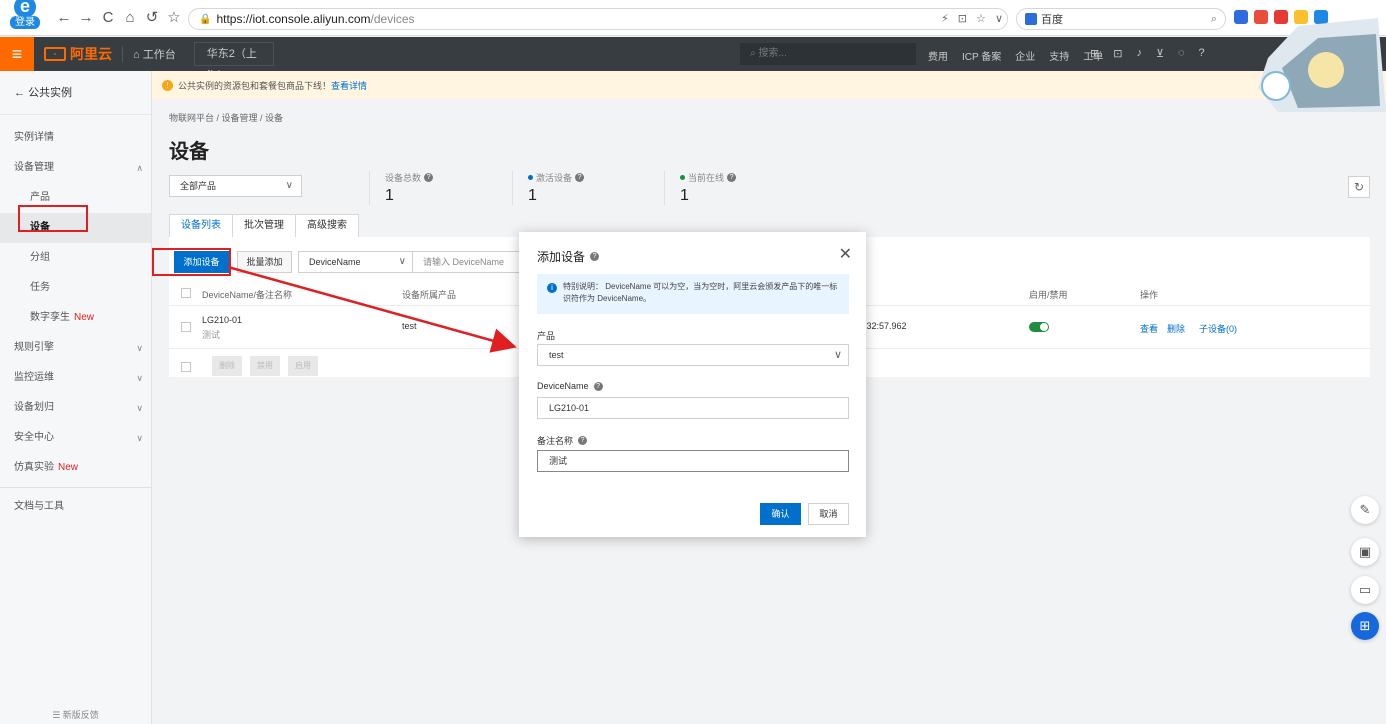 This screenshot has width=1386, height=724. I want to click on search-field-select: DeviceName ∨, so click(355, 262).